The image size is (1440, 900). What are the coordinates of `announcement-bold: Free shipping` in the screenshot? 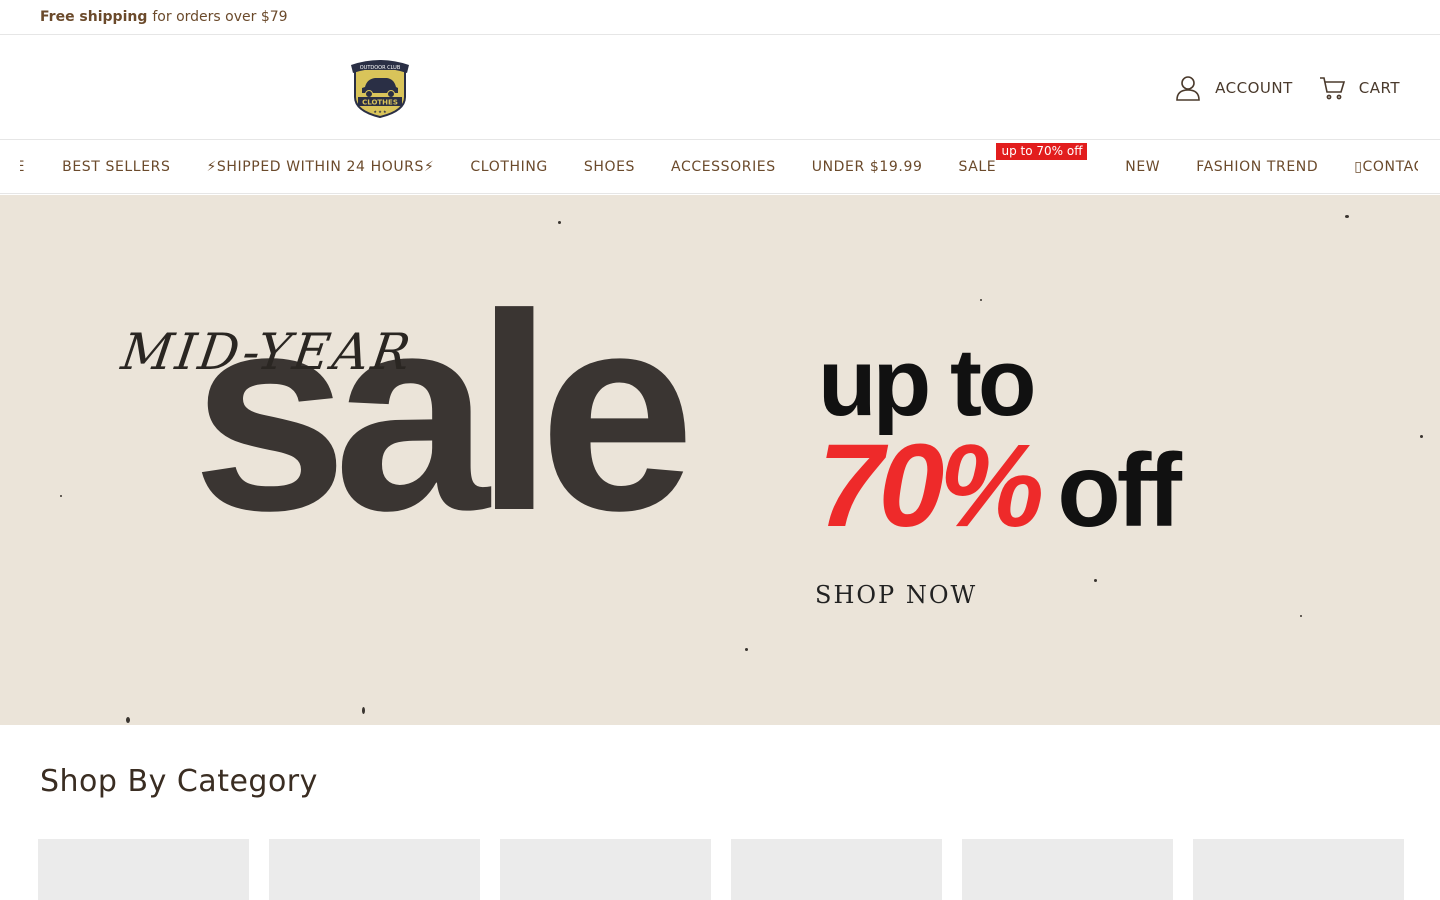 It's located at (94, 17).